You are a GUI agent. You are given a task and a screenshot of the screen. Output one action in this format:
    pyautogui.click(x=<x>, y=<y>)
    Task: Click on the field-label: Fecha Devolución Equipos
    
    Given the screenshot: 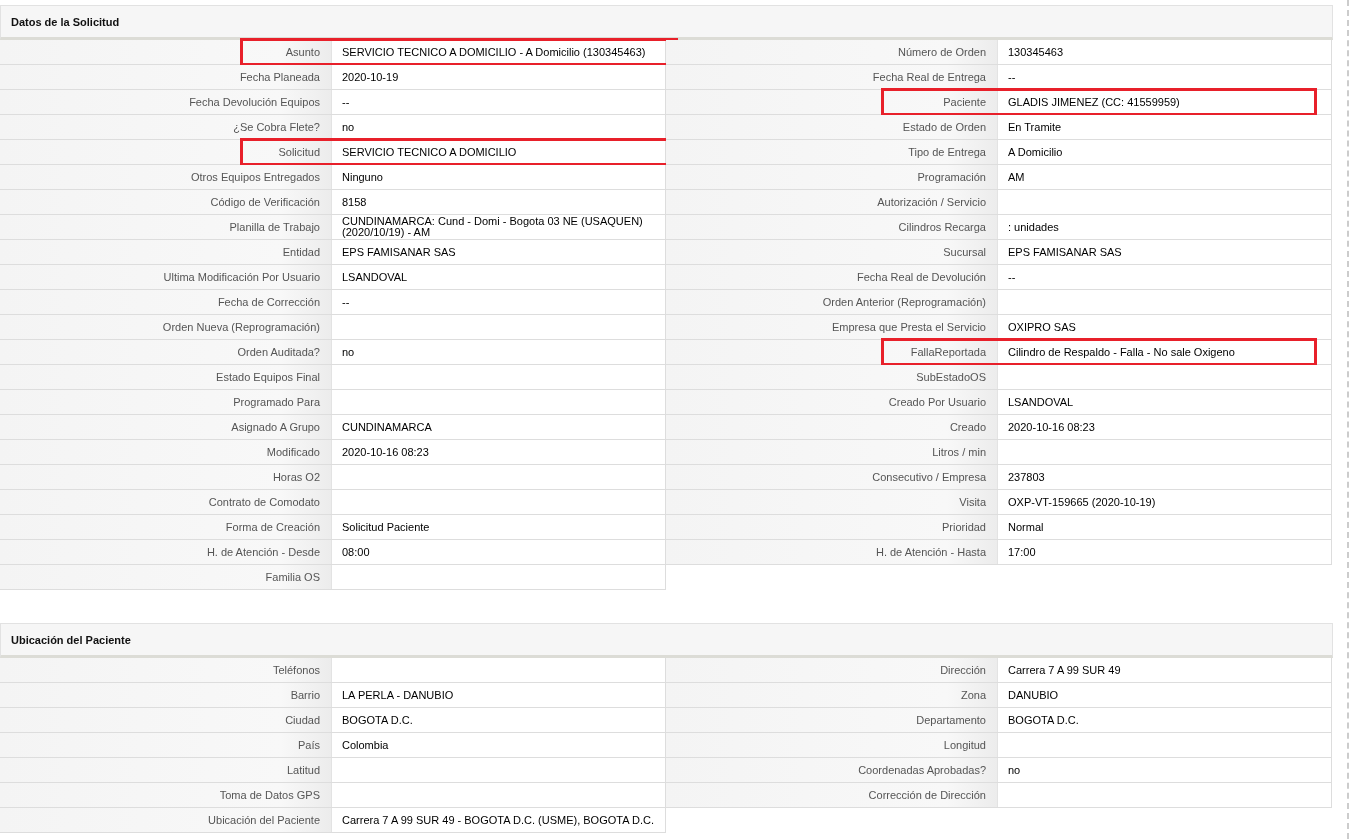 What is the action you would take?
    pyautogui.click(x=254, y=102)
    